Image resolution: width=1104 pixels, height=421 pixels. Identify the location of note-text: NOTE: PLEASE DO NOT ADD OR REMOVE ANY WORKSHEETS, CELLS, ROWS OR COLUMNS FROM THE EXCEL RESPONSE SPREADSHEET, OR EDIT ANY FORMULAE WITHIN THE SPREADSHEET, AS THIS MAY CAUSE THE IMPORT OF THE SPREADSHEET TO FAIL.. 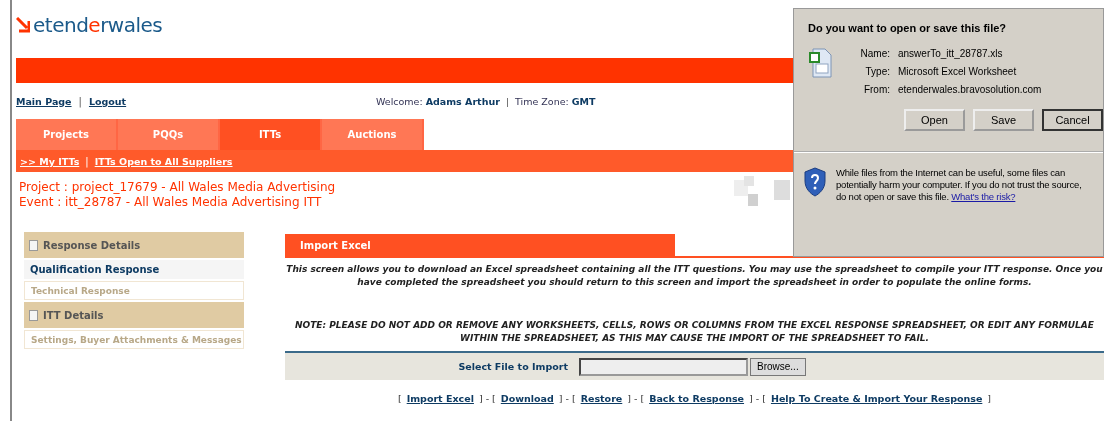
(694, 332).